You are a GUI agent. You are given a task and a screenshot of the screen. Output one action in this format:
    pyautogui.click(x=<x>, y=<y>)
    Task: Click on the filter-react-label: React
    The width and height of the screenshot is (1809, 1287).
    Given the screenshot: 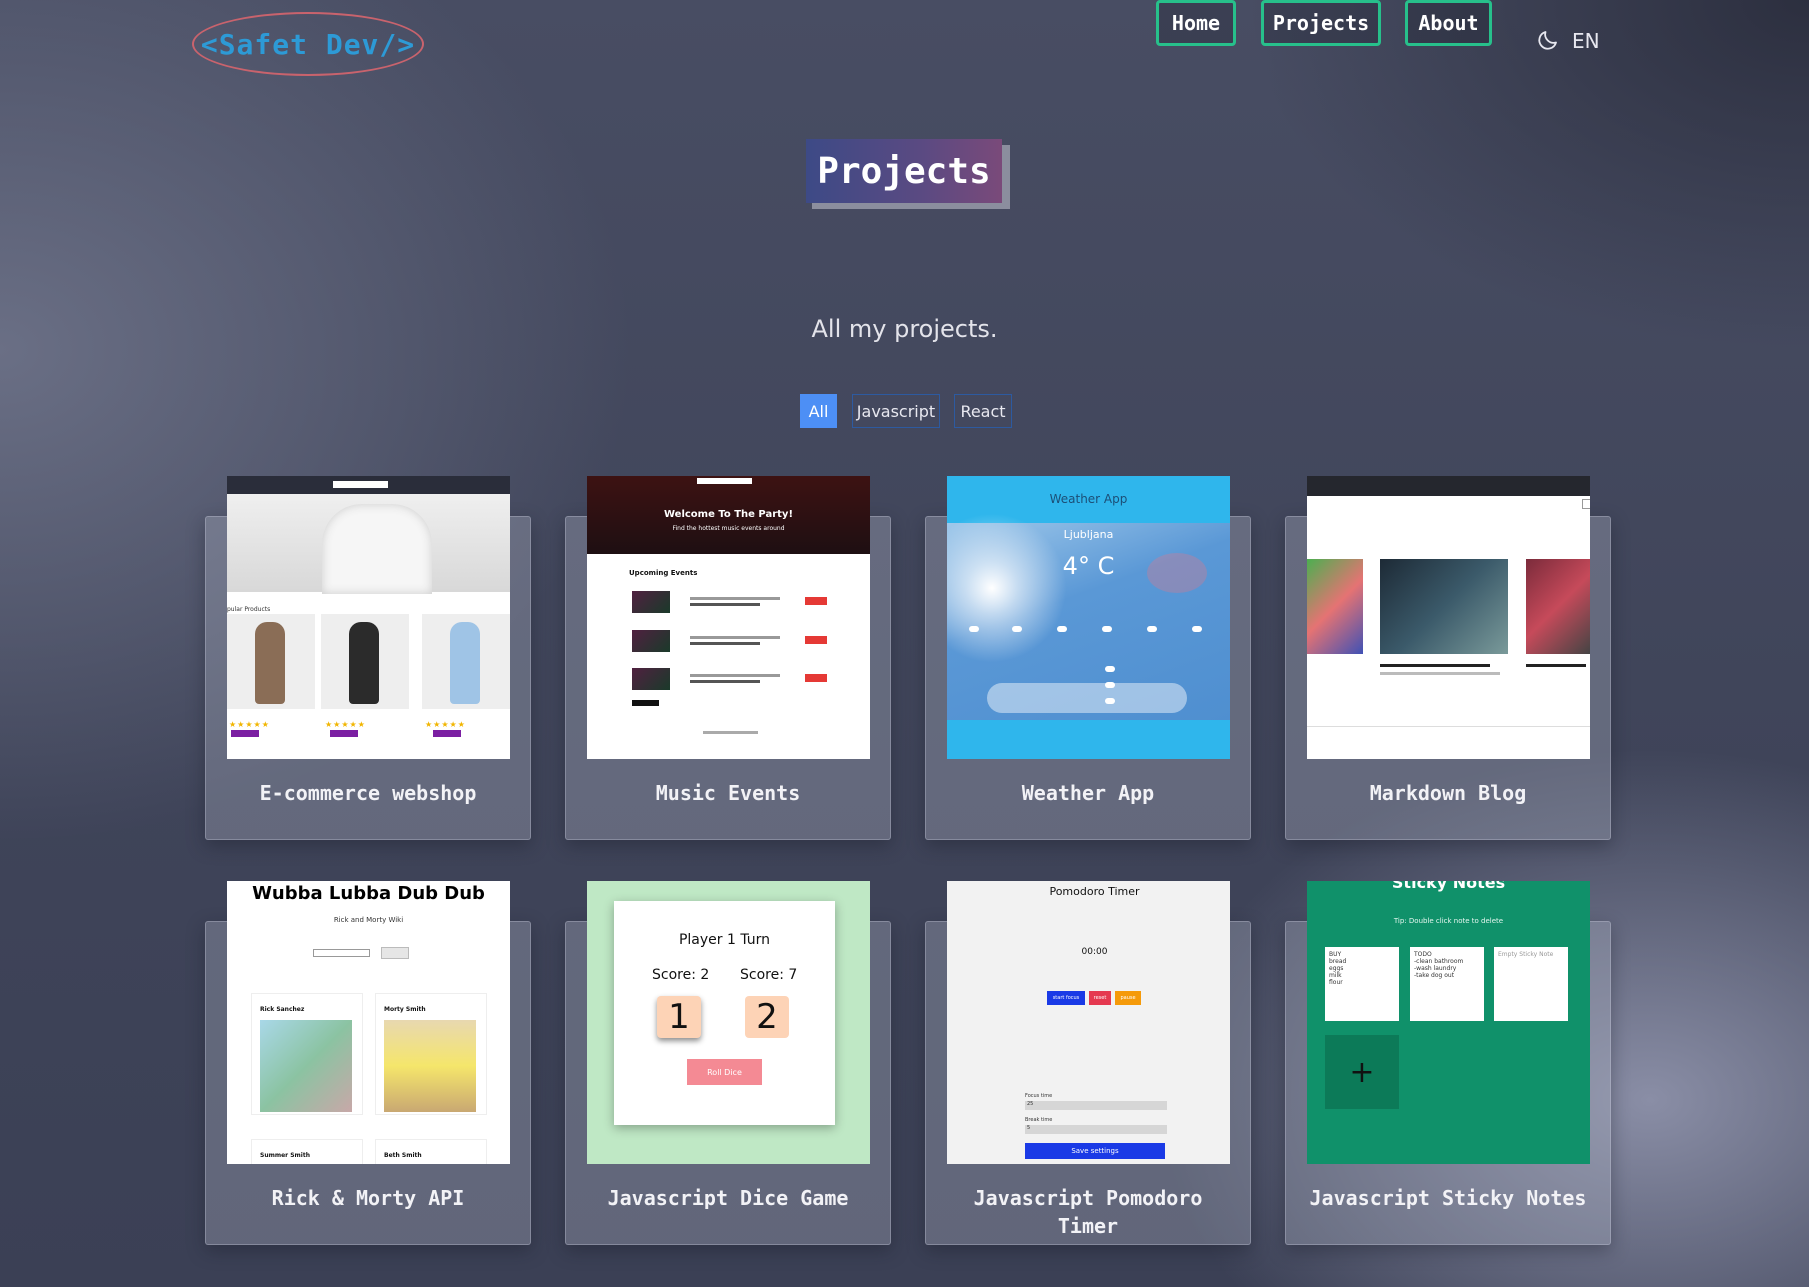 What is the action you would take?
    pyautogui.click(x=983, y=411)
    